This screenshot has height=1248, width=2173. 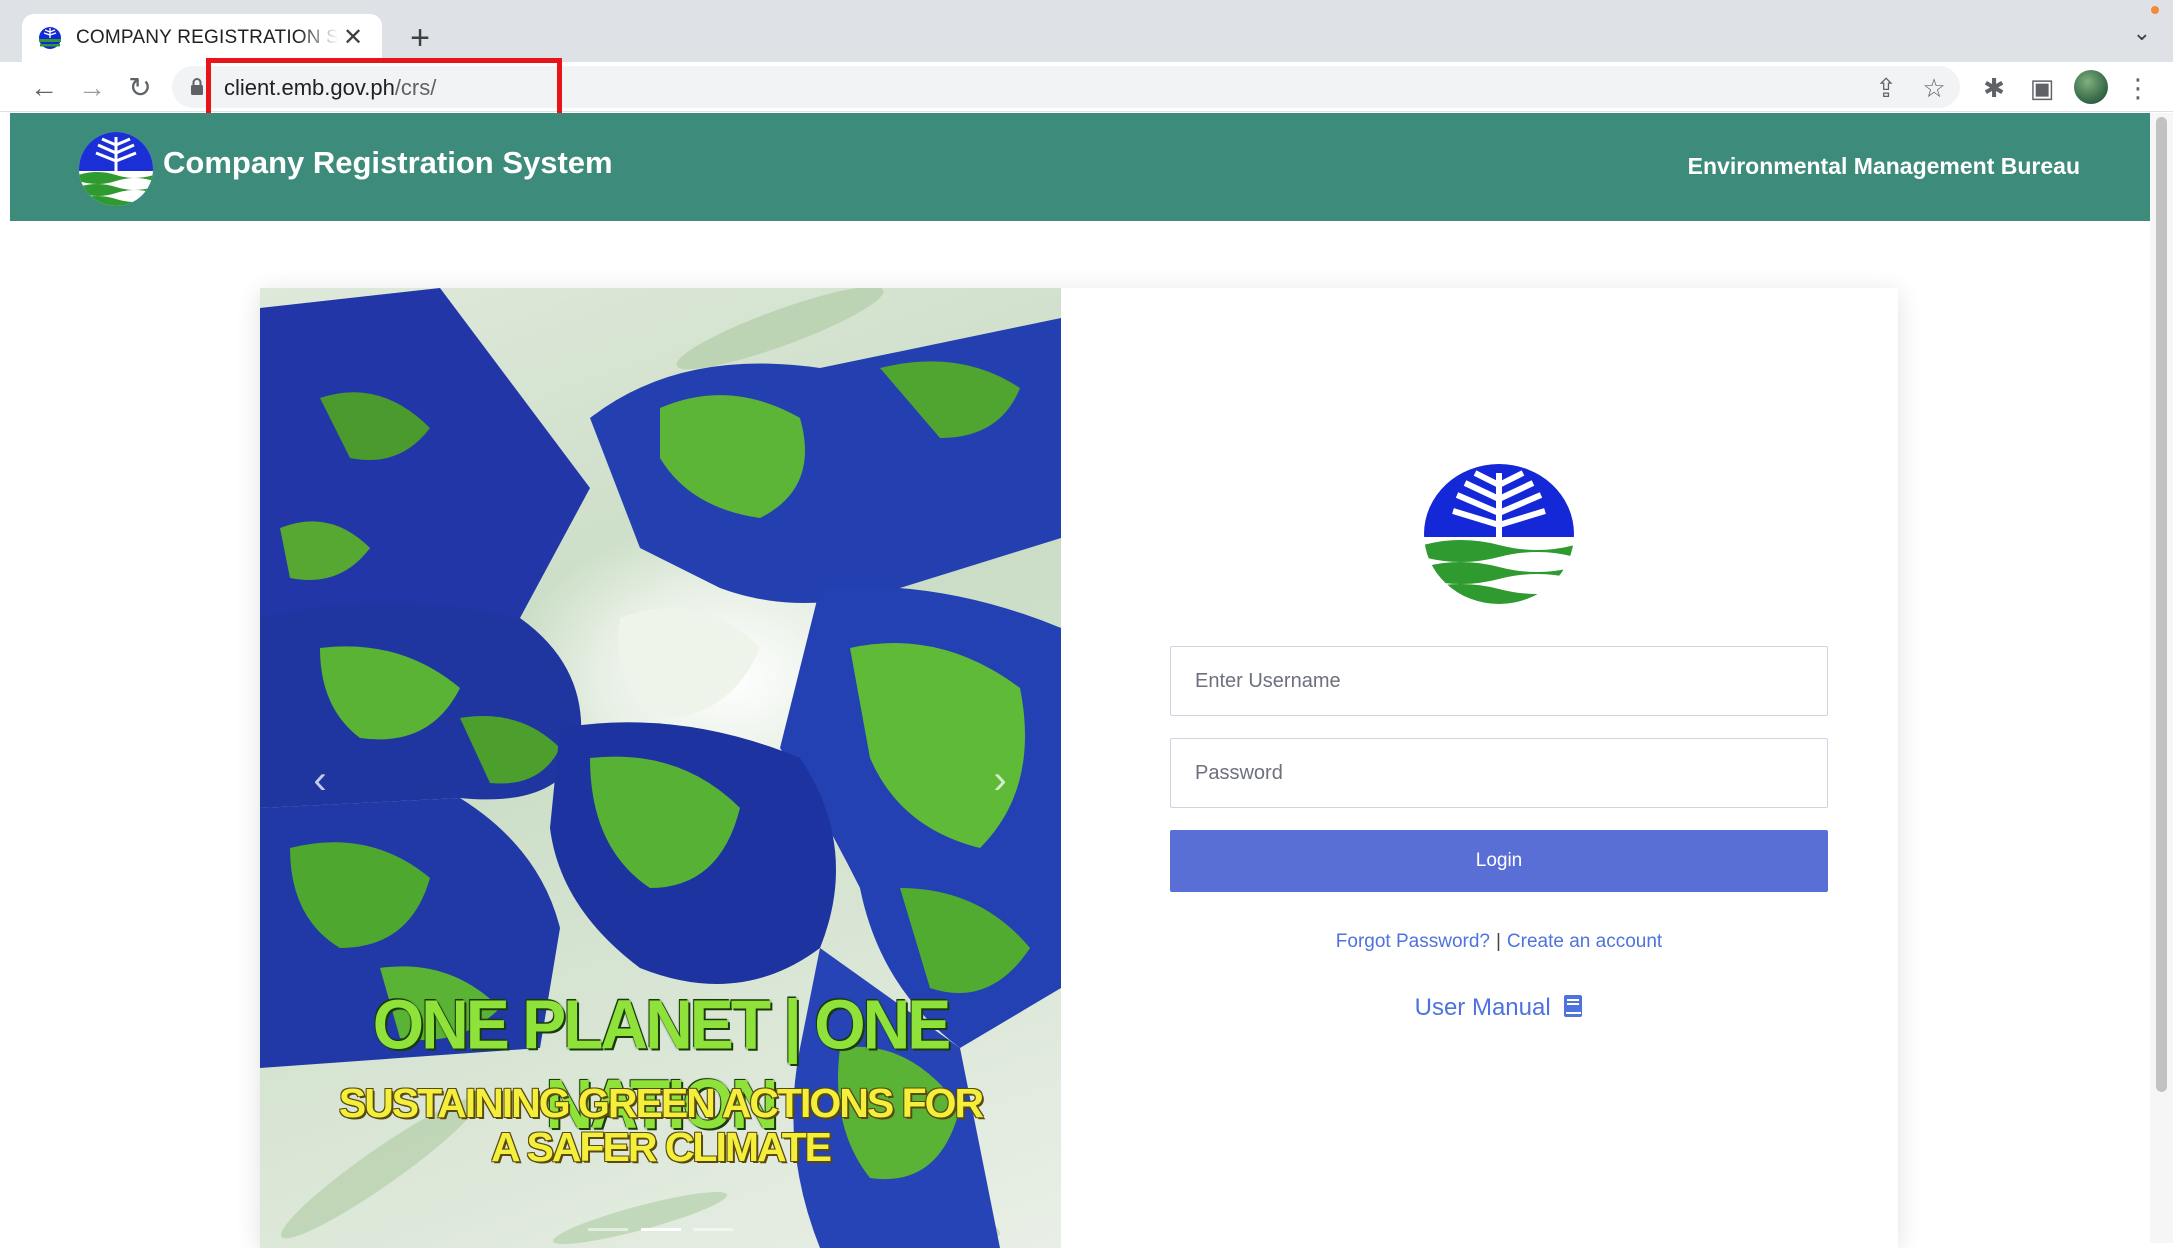 What do you see at coordinates (1000, 780) in the screenshot?
I see `carousel-next-chevron-right-icon: ›` at bounding box center [1000, 780].